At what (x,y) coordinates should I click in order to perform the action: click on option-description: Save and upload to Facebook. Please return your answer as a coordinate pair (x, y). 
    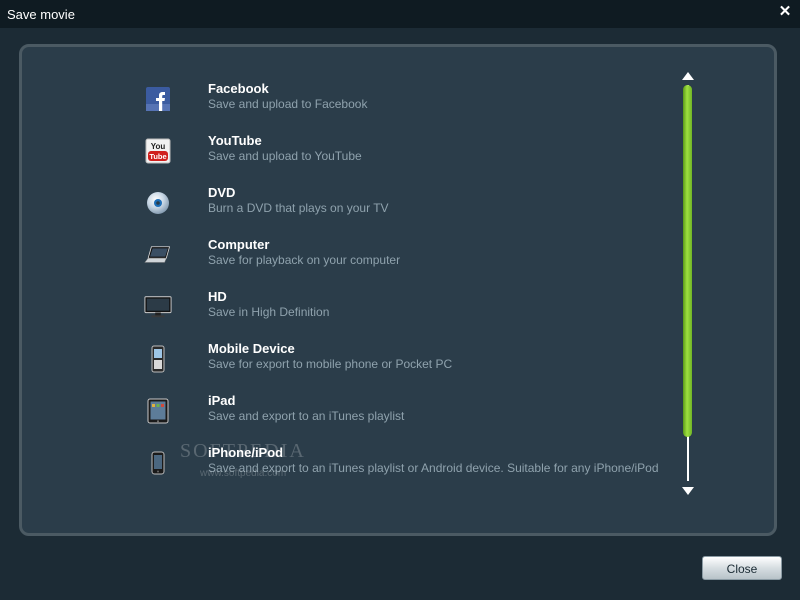
    Looking at the image, I should click on (288, 104).